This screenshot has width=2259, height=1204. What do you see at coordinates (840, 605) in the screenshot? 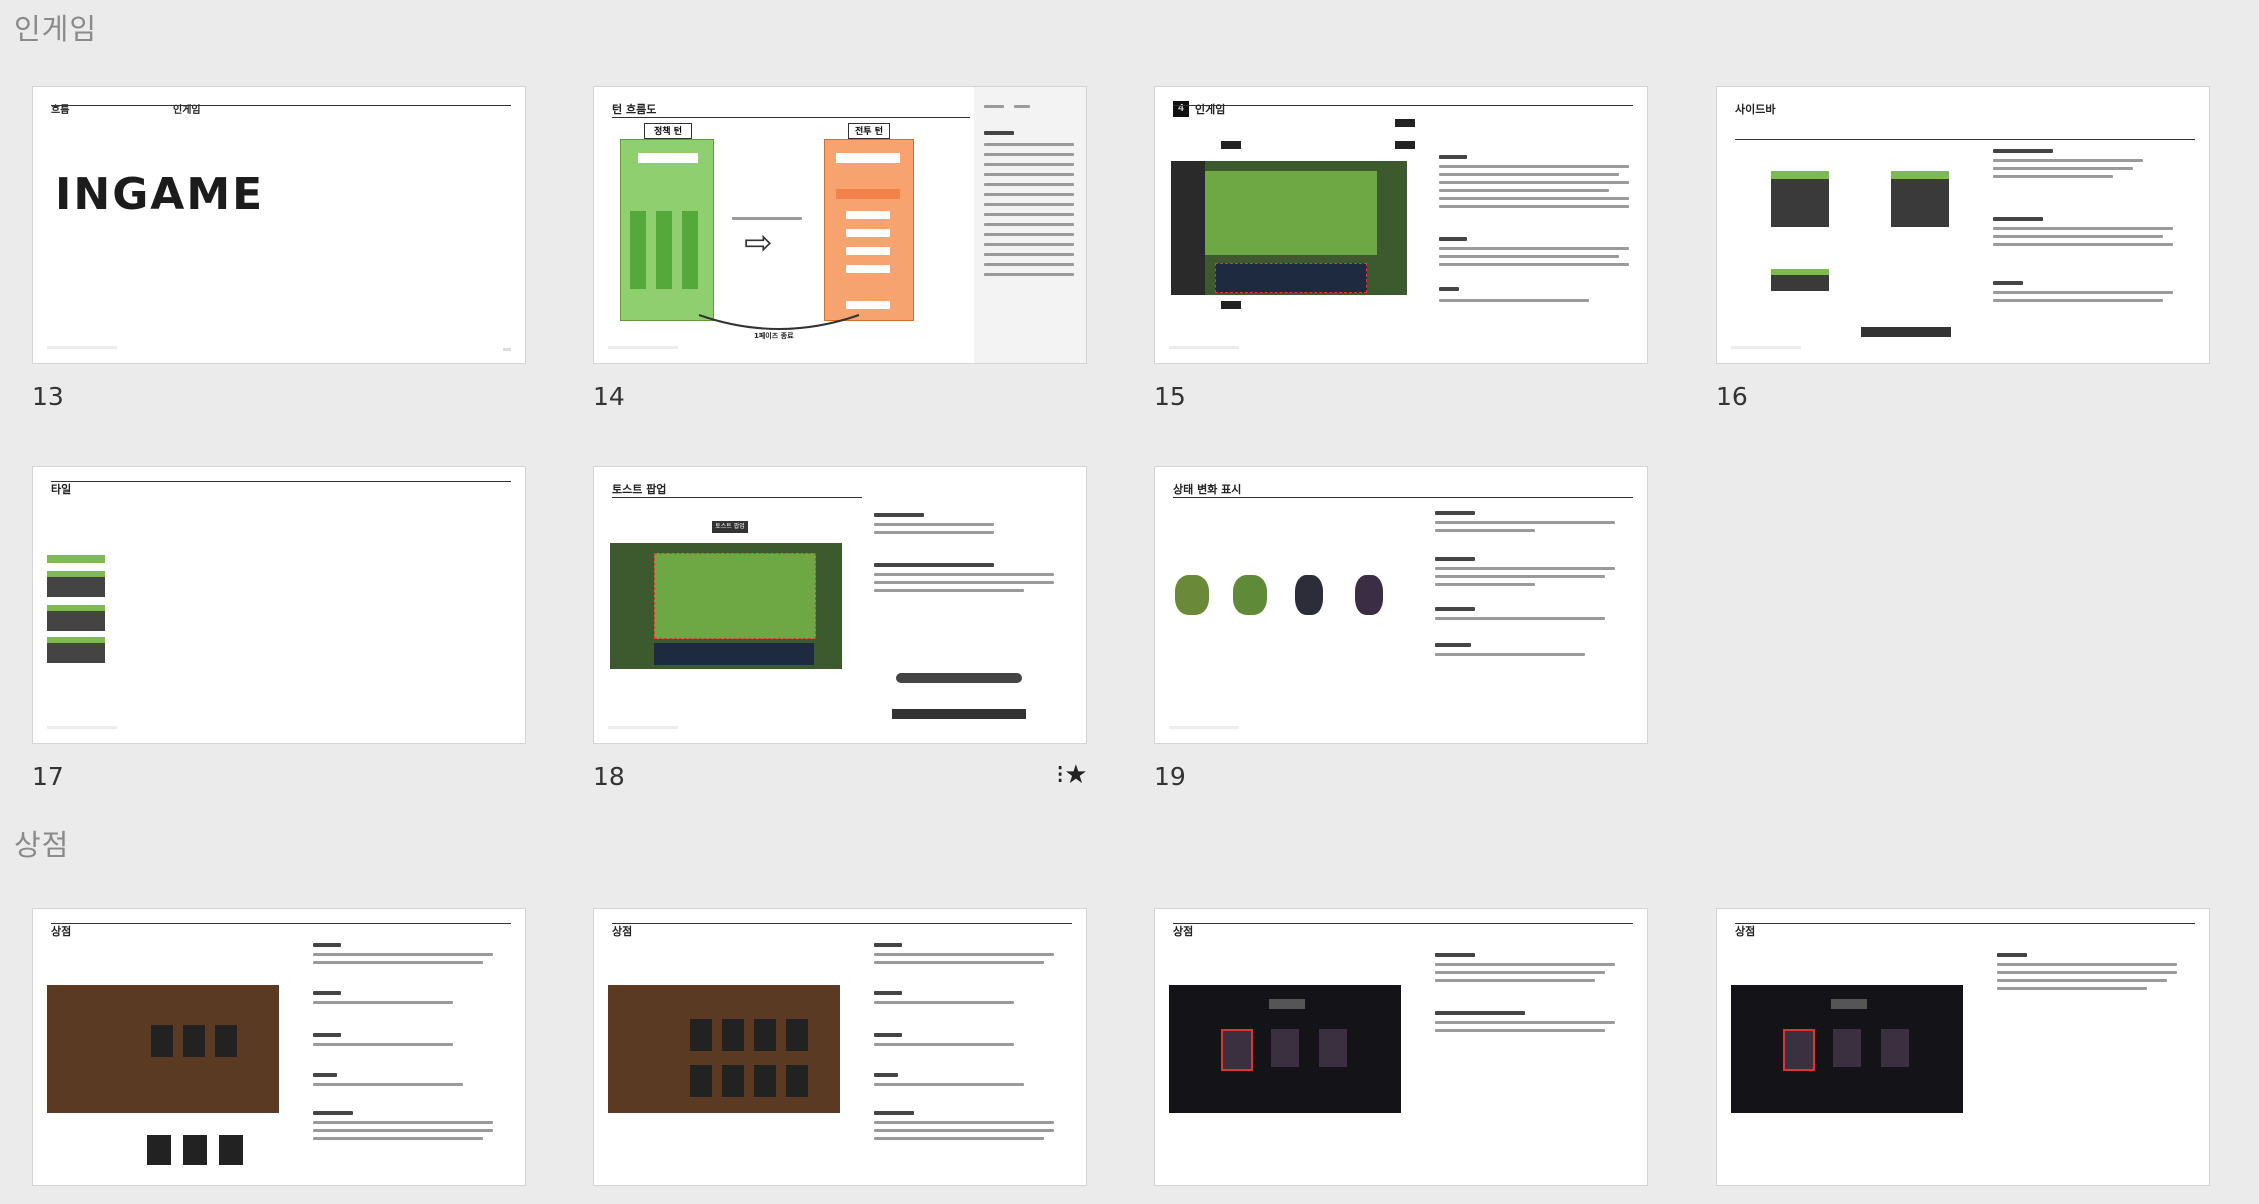
I see `slide-thumbnail-18: 토스트 팝업 토스트 팝업` at bounding box center [840, 605].